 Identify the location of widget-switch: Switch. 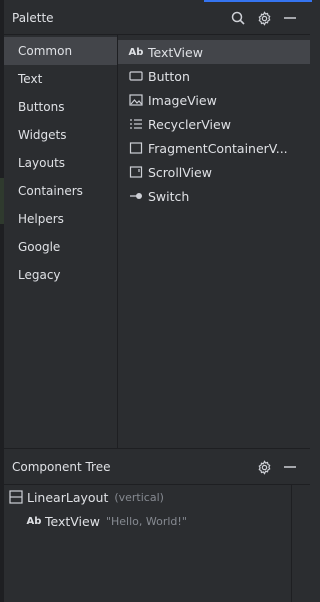
(214, 196).